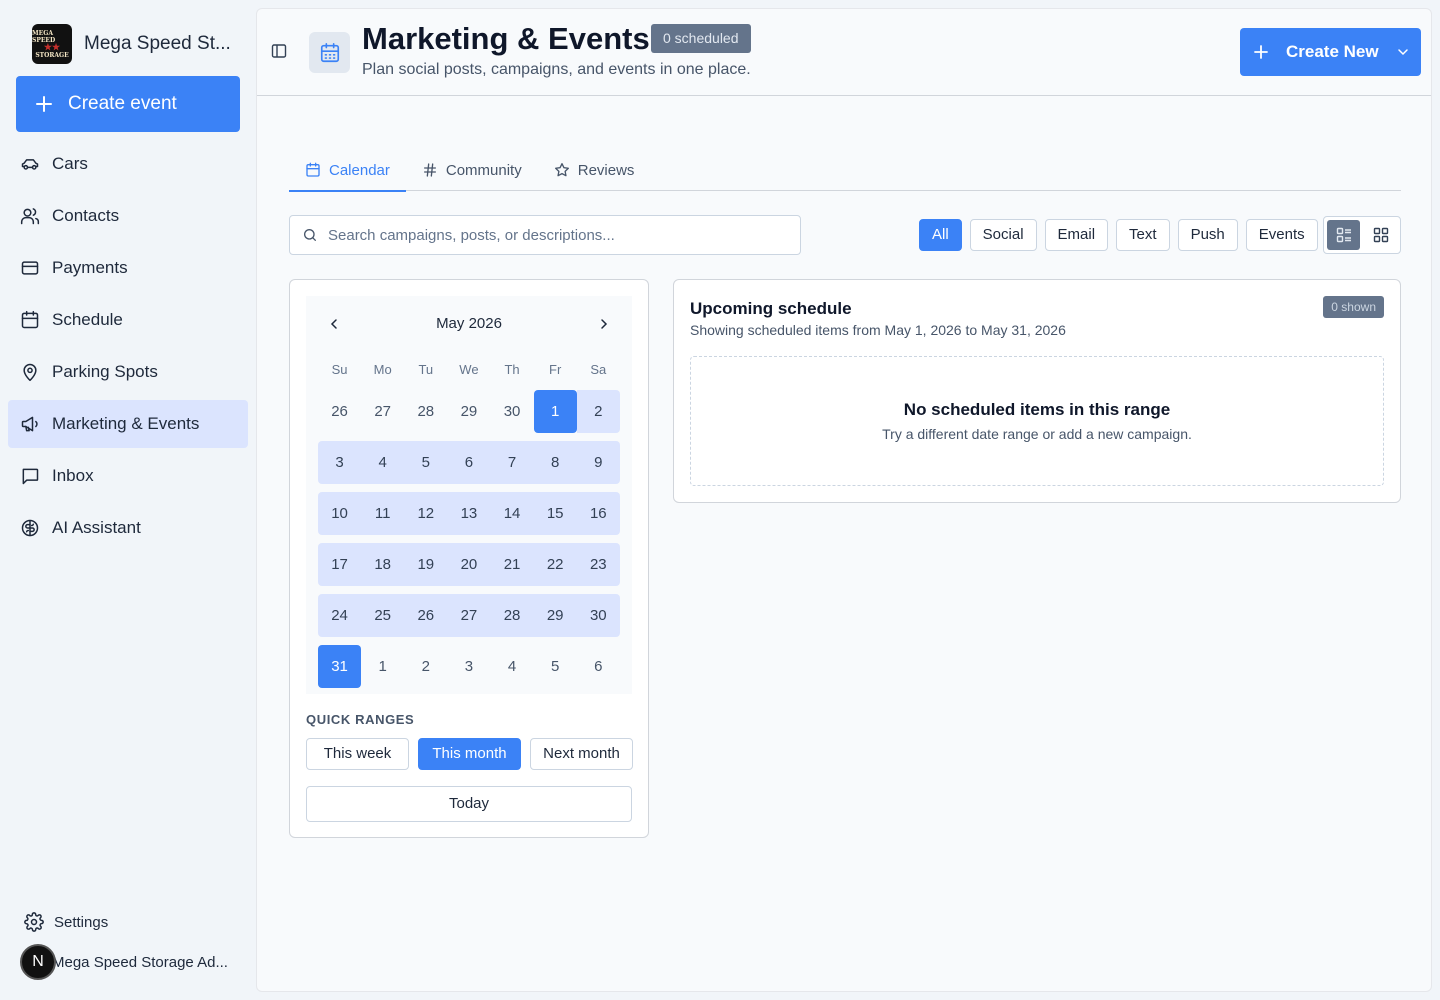 The width and height of the screenshot is (1440, 1000). What do you see at coordinates (128, 216) in the screenshot?
I see `sidebar-item-contacts: Contacts` at bounding box center [128, 216].